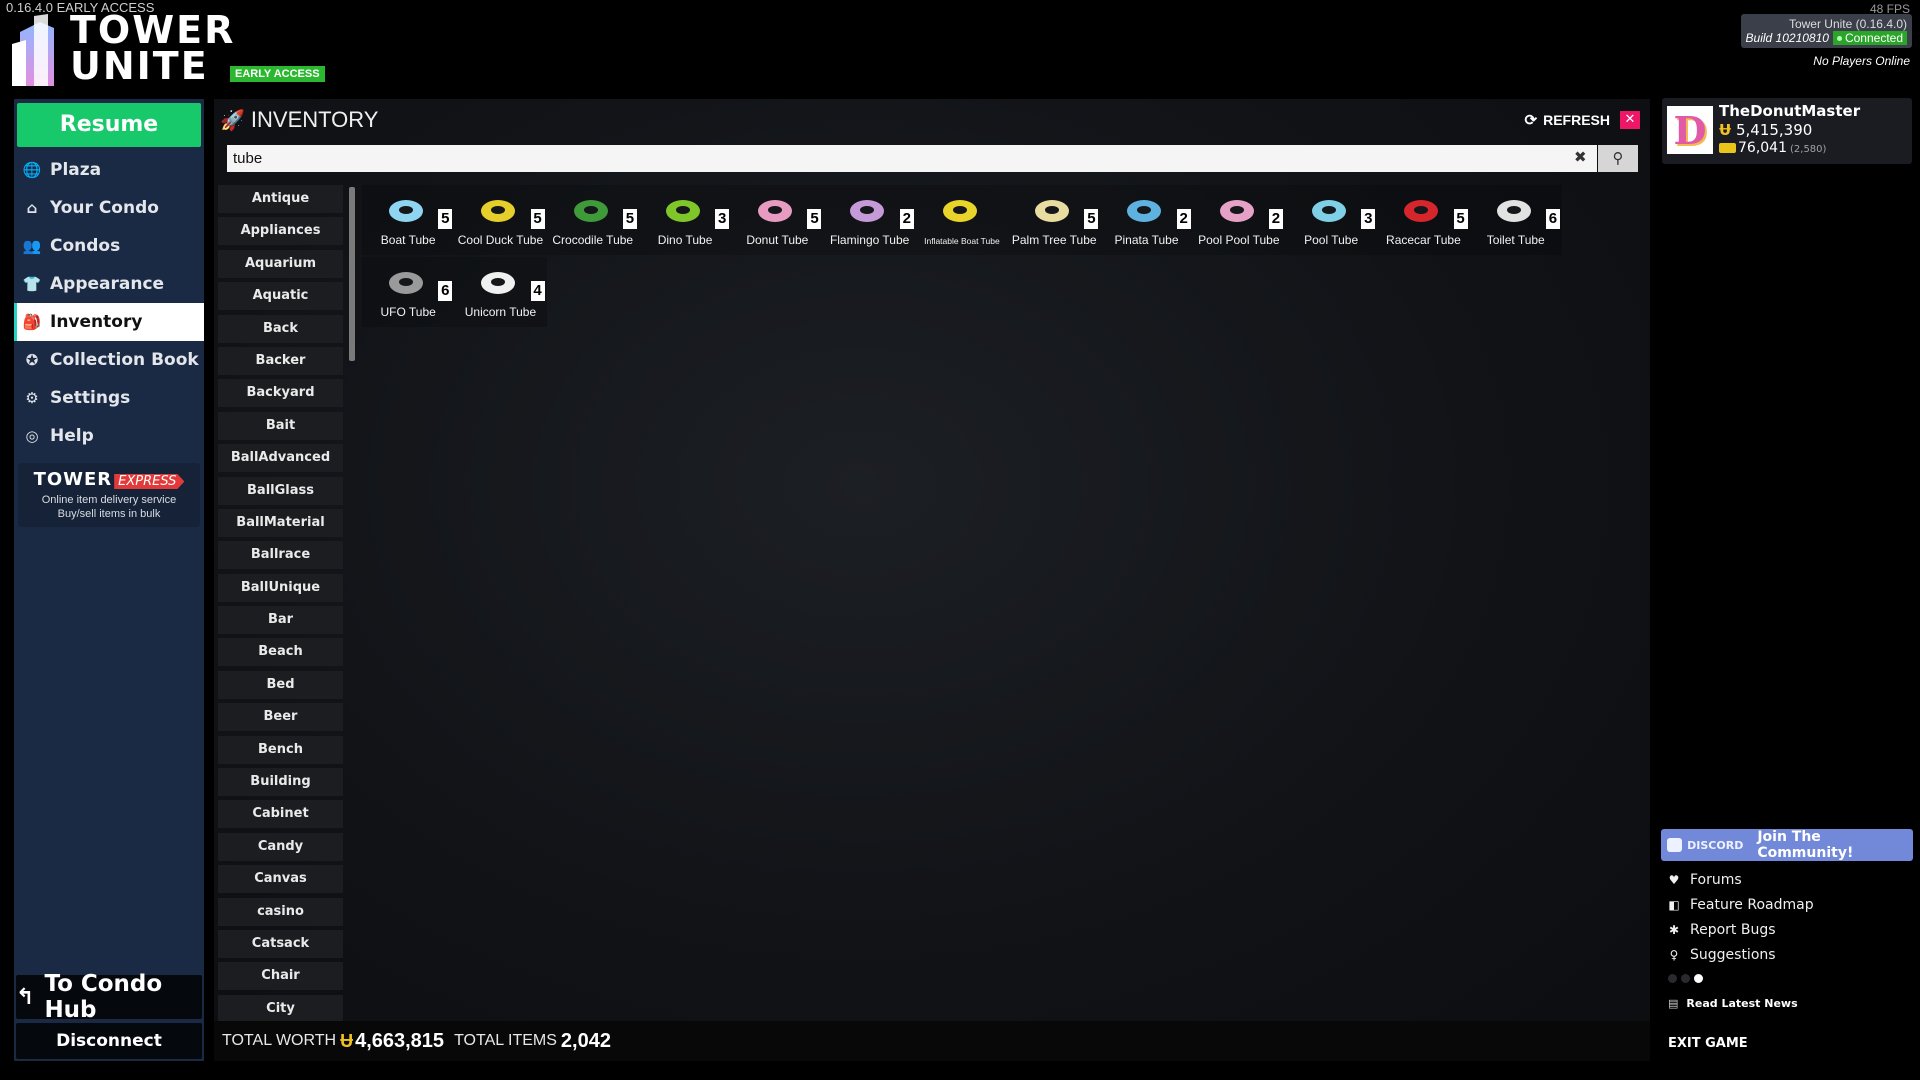 This screenshot has height=1080, width=1920. Describe the element at coordinates (1716, 879) in the screenshot. I see `link-label: Forums` at that location.